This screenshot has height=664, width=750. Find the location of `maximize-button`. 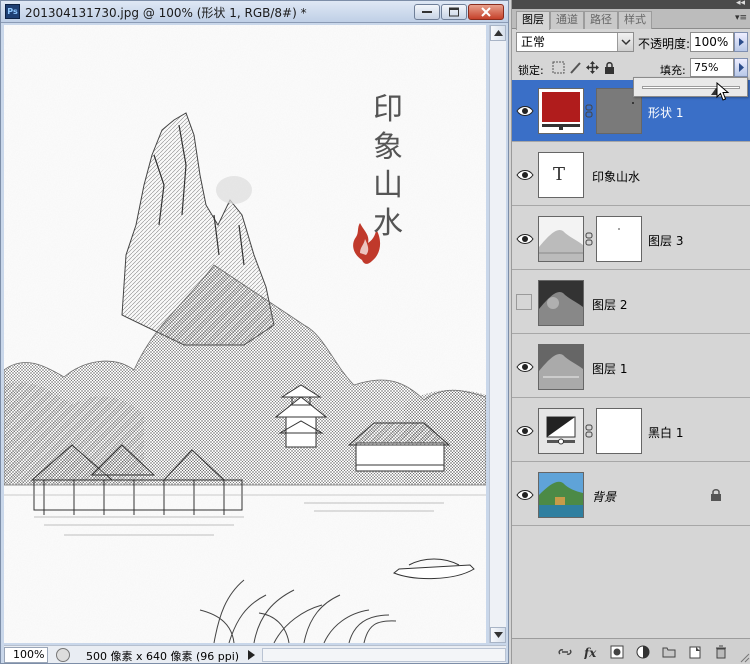

maximize-button is located at coordinates (454, 12).